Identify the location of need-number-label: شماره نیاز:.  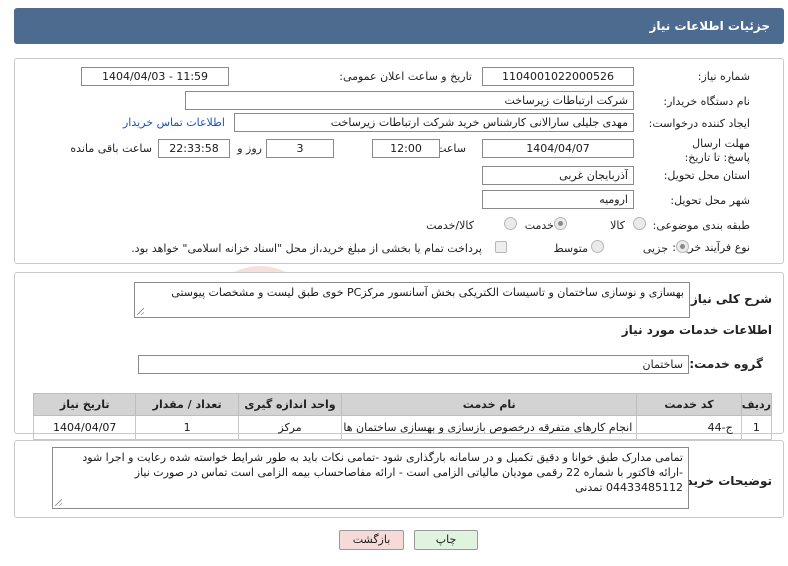
(723, 76).